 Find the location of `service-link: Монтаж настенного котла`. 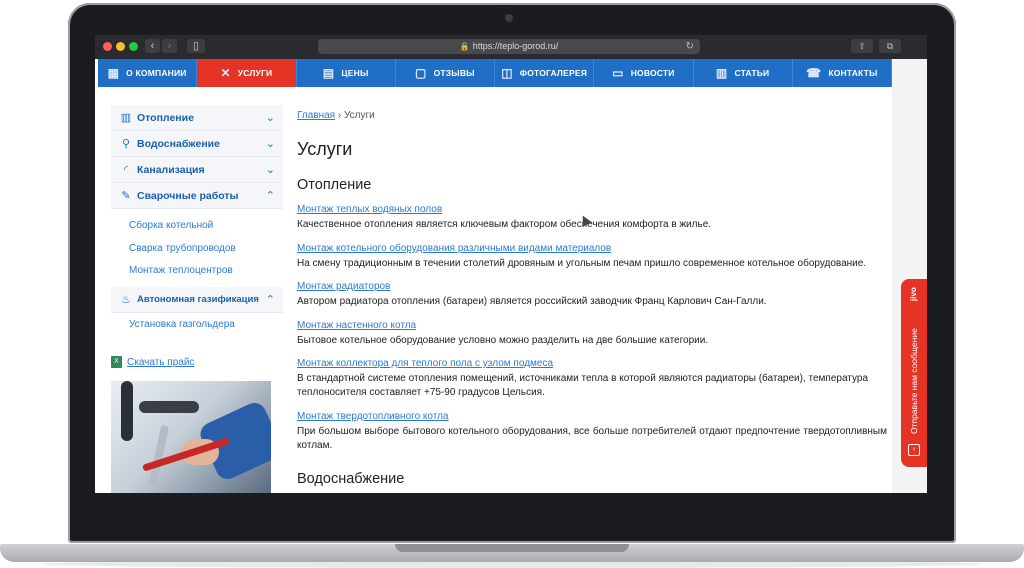

service-link: Монтаж настенного котла is located at coordinates (592, 325).